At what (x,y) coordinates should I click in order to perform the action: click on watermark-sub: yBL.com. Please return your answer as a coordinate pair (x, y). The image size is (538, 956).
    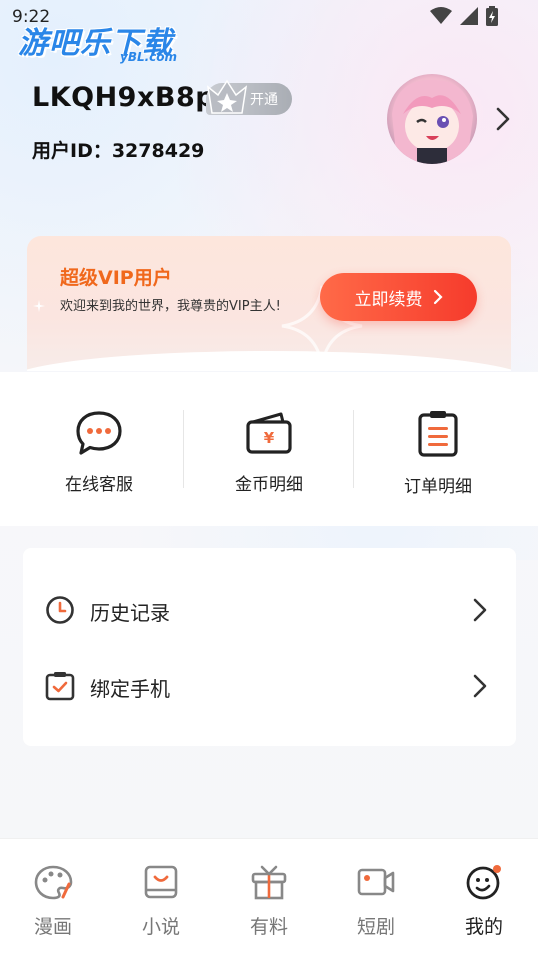
    Looking at the image, I should click on (149, 57).